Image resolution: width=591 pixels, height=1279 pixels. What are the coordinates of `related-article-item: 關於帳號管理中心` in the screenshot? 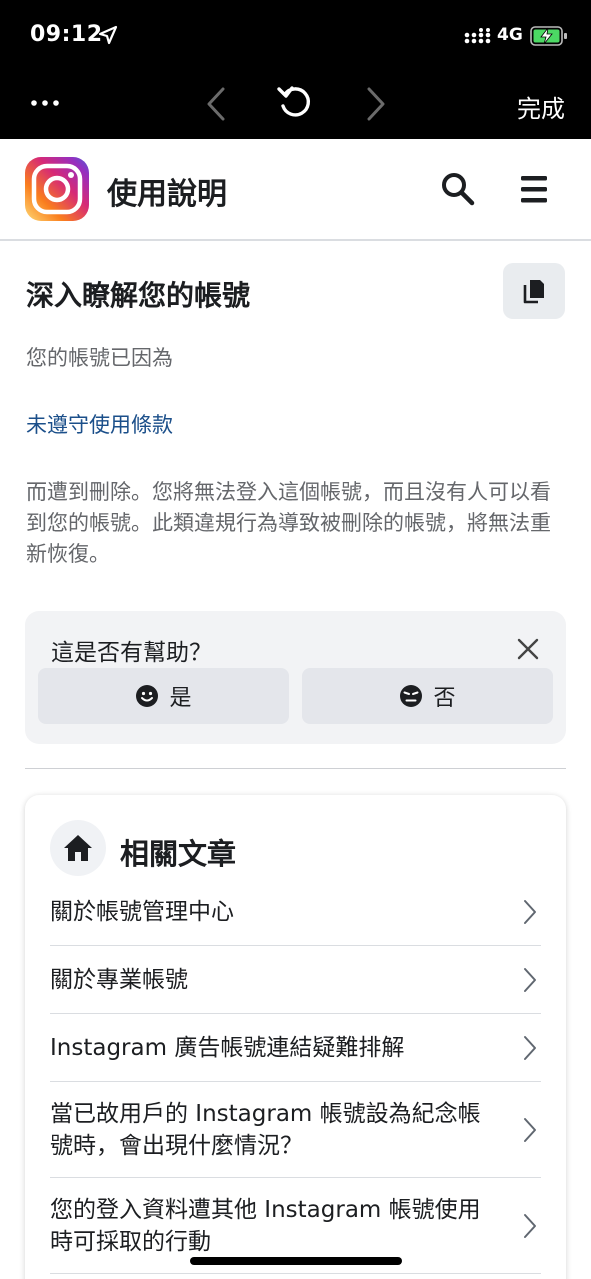 It's located at (295, 912).